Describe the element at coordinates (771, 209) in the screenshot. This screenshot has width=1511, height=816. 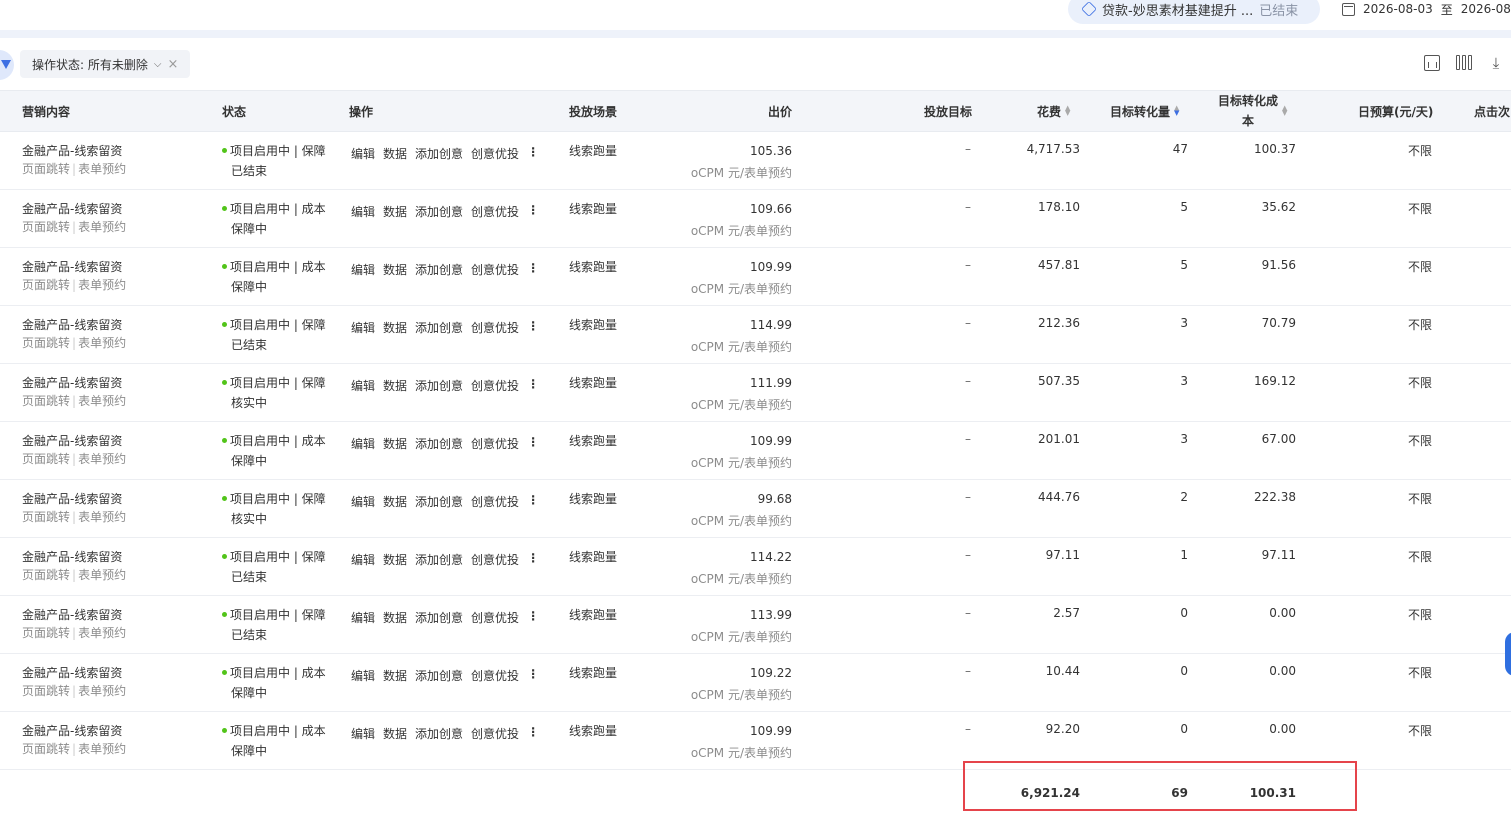
I see `bid-value: 109.66` at that location.